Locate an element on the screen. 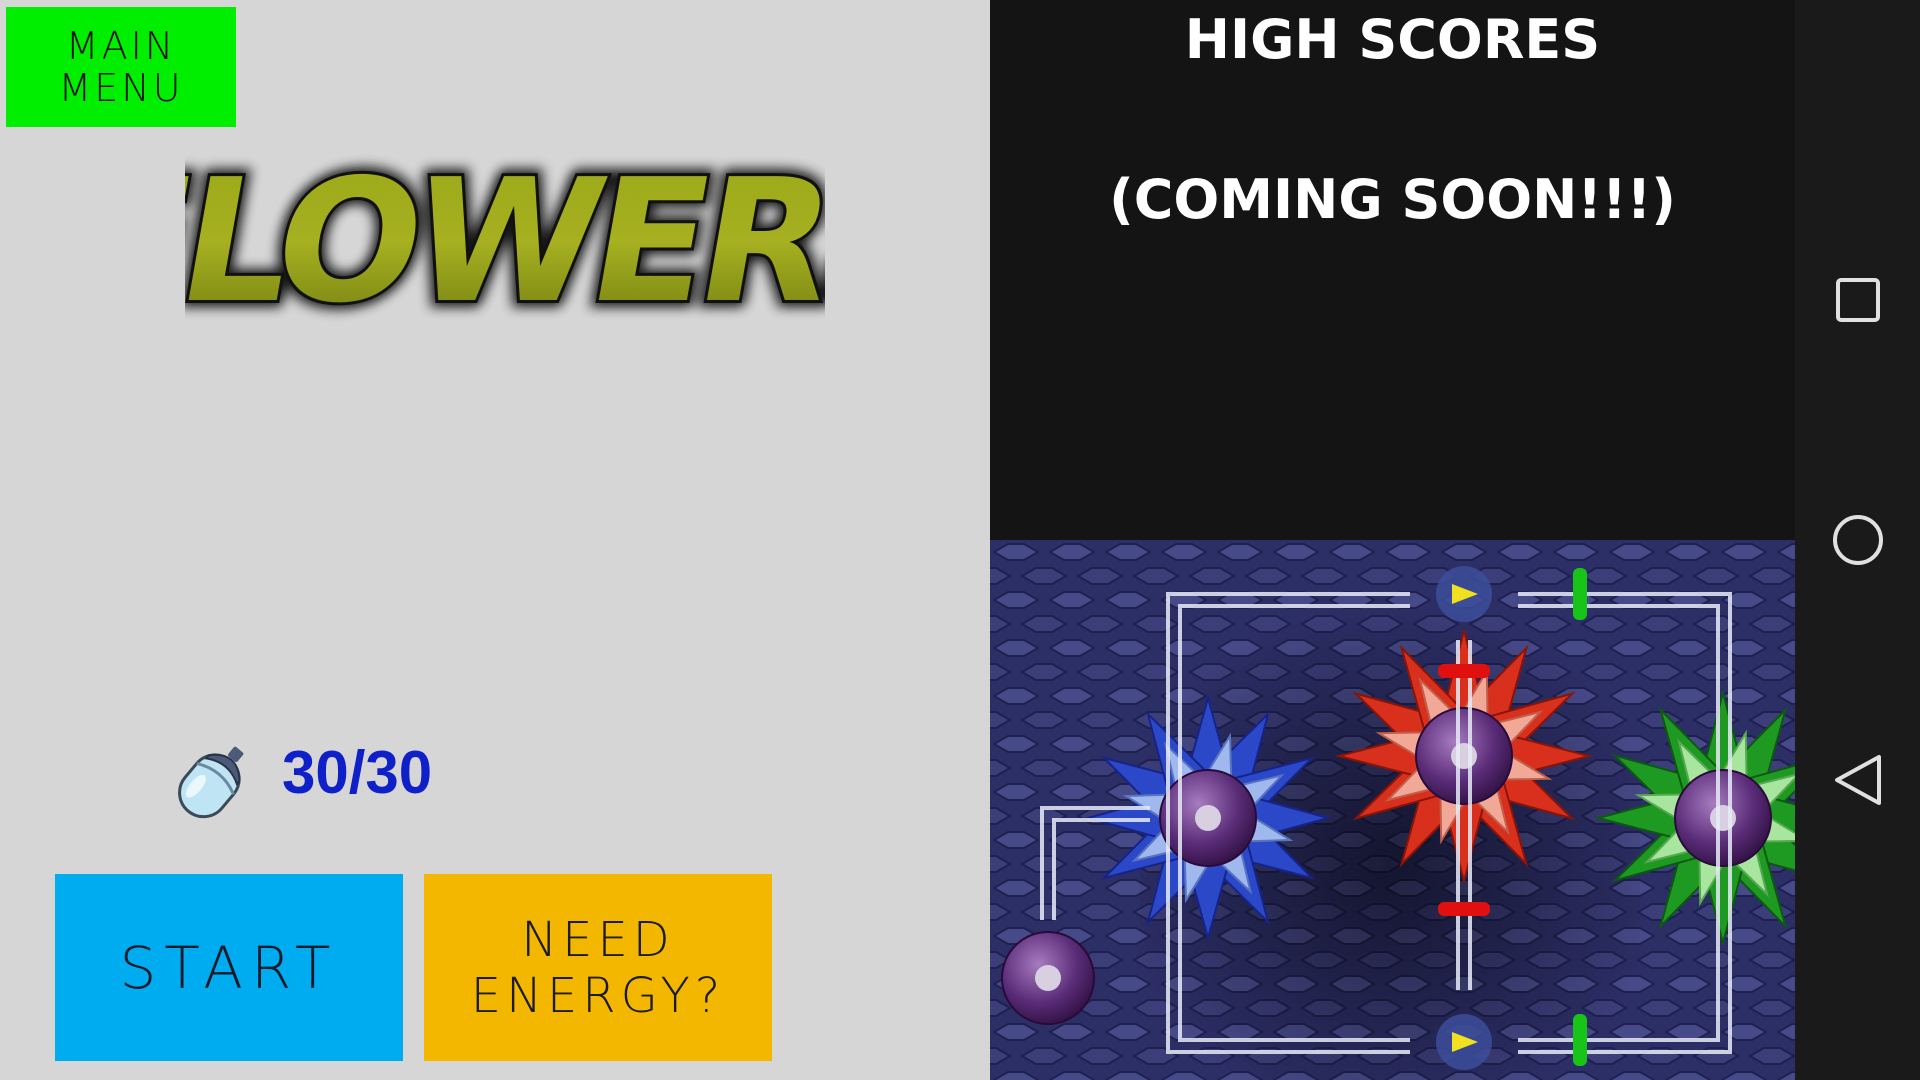  valve-red-top is located at coordinates (1464, 671).